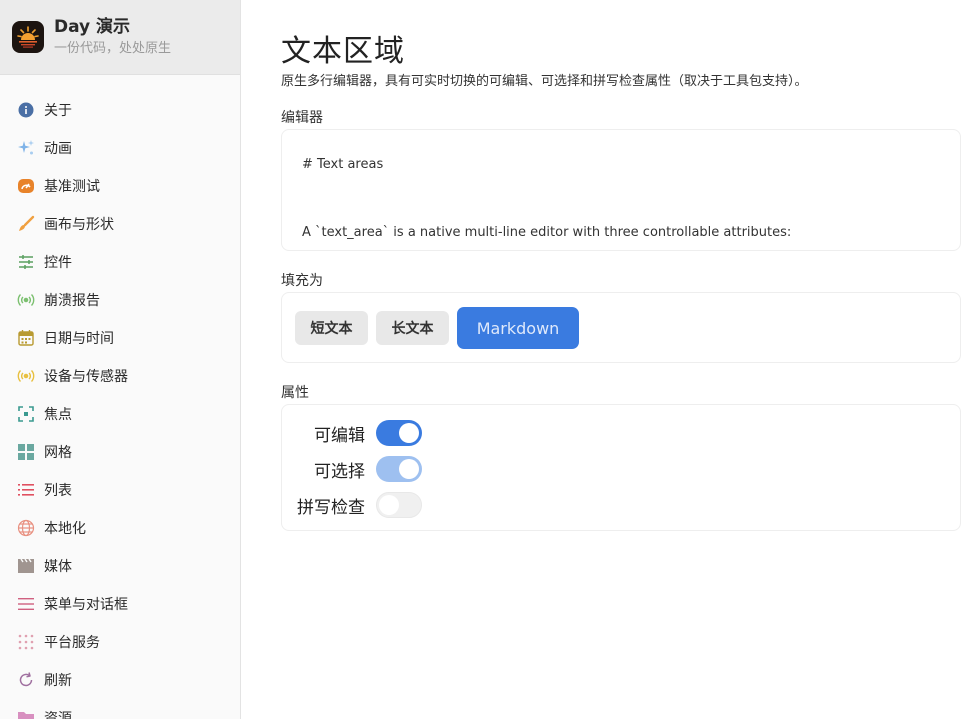 This screenshot has height=719, width=961. What do you see at coordinates (58, 149) in the screenshot?
I see `sidebar-item-label: 动画` at bounding box center [58, 149].